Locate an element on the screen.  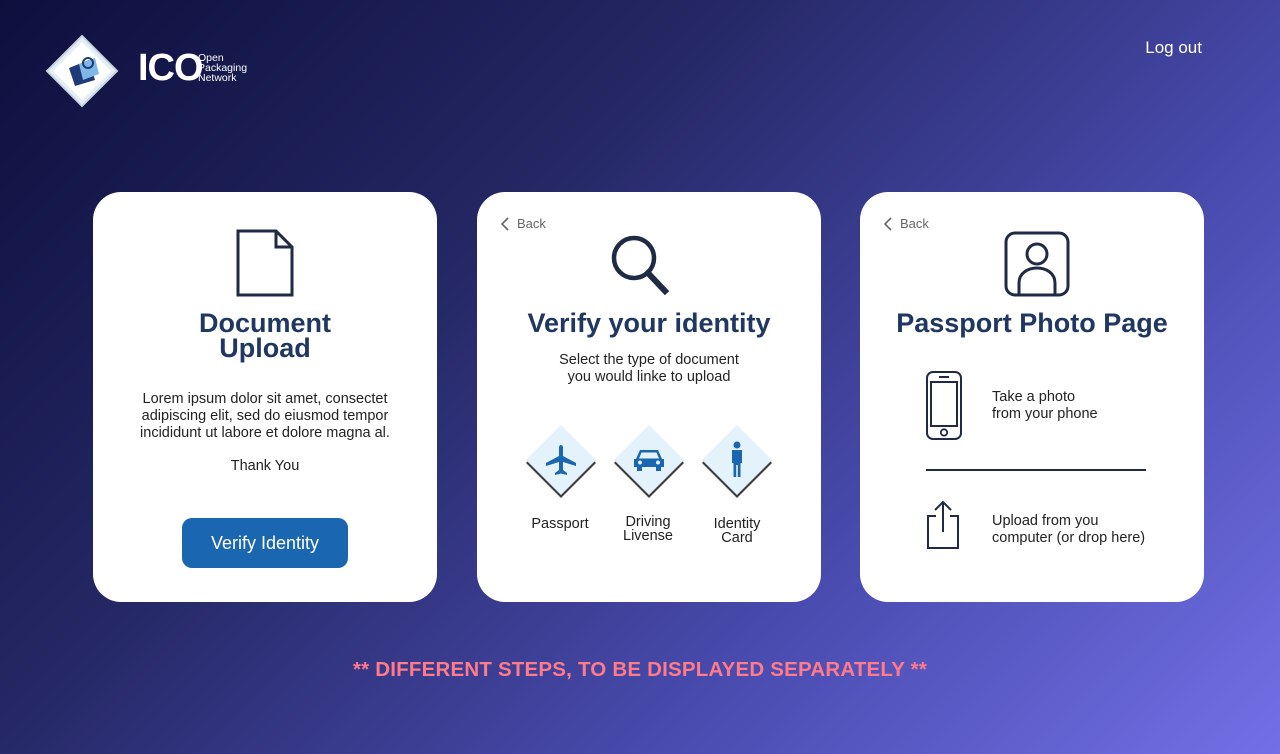
option-label-line: Passport is located at coordinates (560, 524).